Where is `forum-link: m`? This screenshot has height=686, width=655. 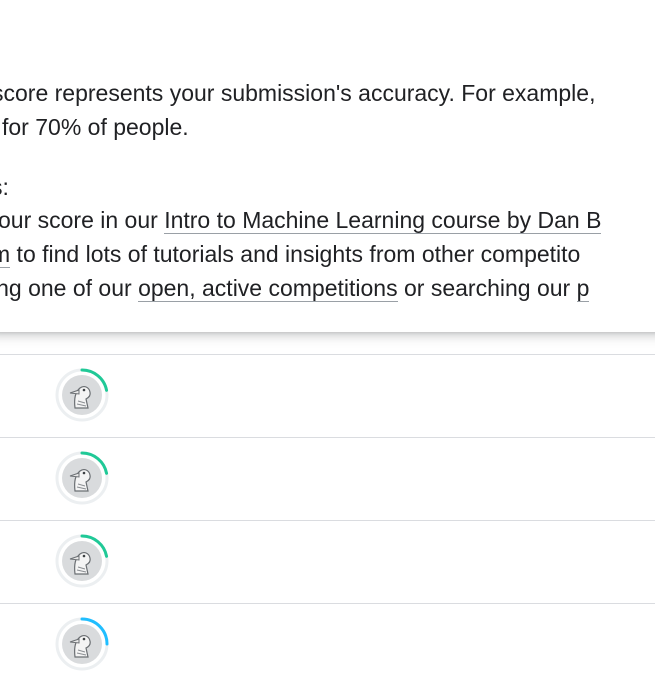 forum-link: m is located at coordinates (5, 254).